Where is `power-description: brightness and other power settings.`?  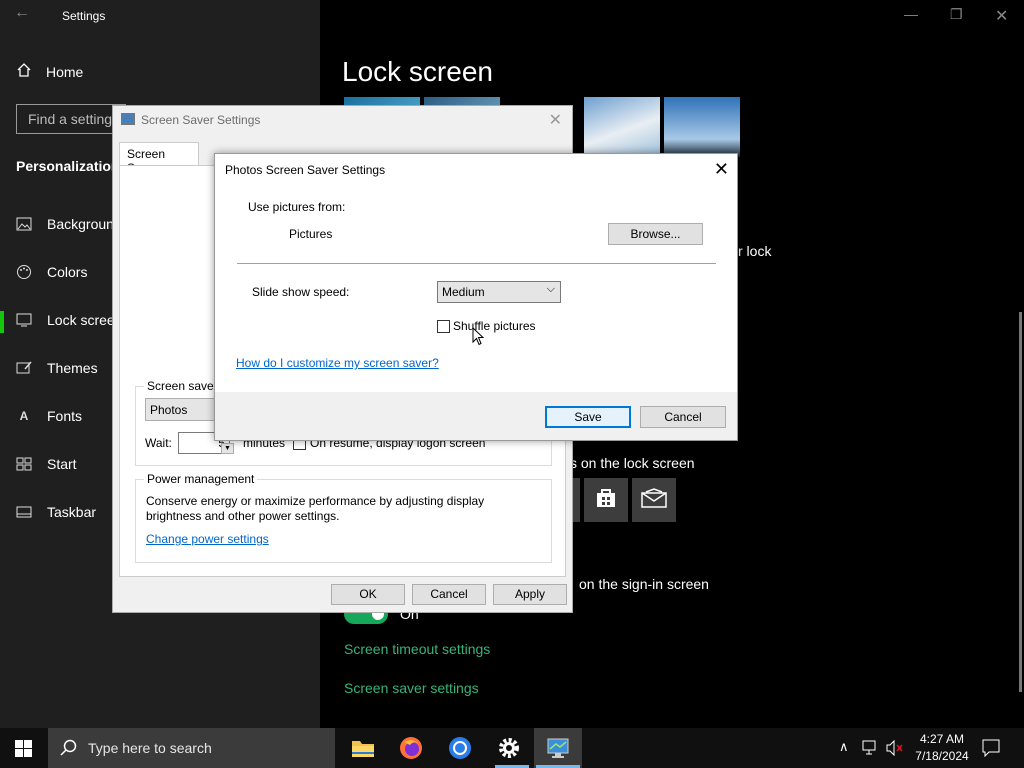
power-description: brightness and other power settings. is located at coordinates (243, 516).